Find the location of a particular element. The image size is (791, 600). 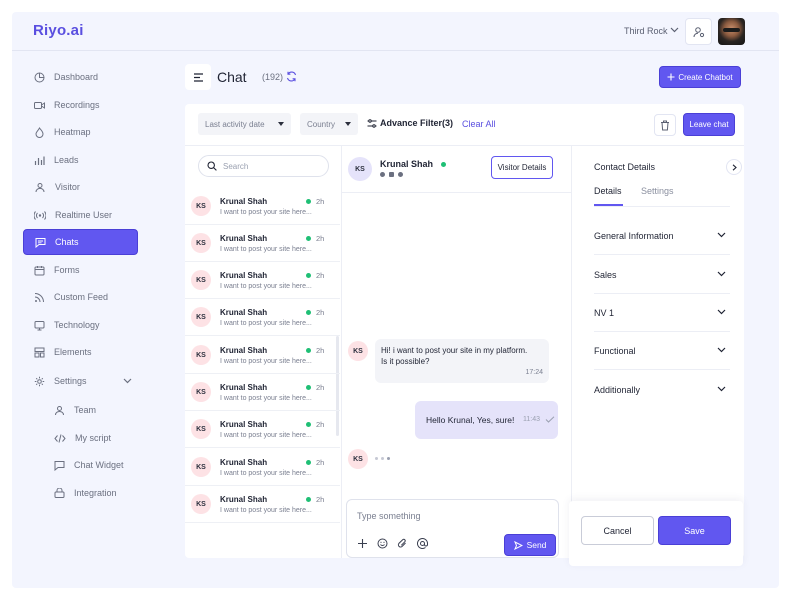

tab-details: Details is located at coordinates (608, 191).